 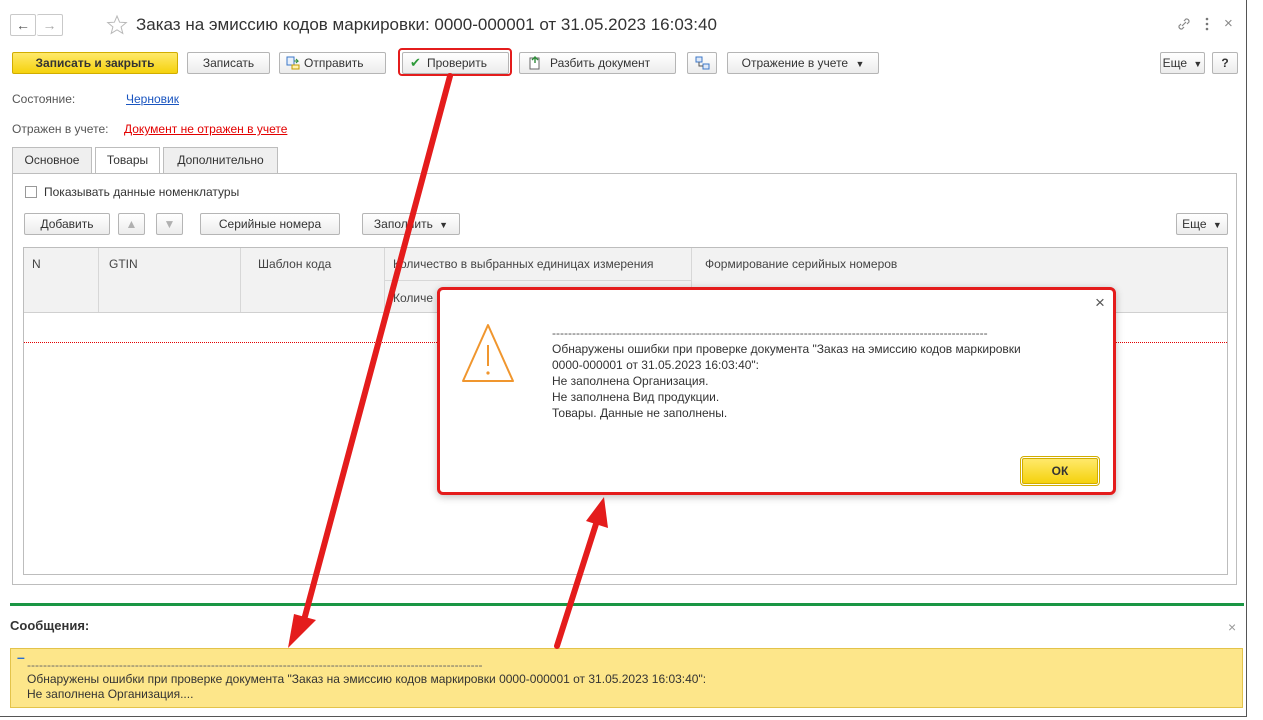 What do you see at coordinates (377, 348) in the screenshot?
I see `annotation-arrow-to-messages` at bounding box center [377, 348].